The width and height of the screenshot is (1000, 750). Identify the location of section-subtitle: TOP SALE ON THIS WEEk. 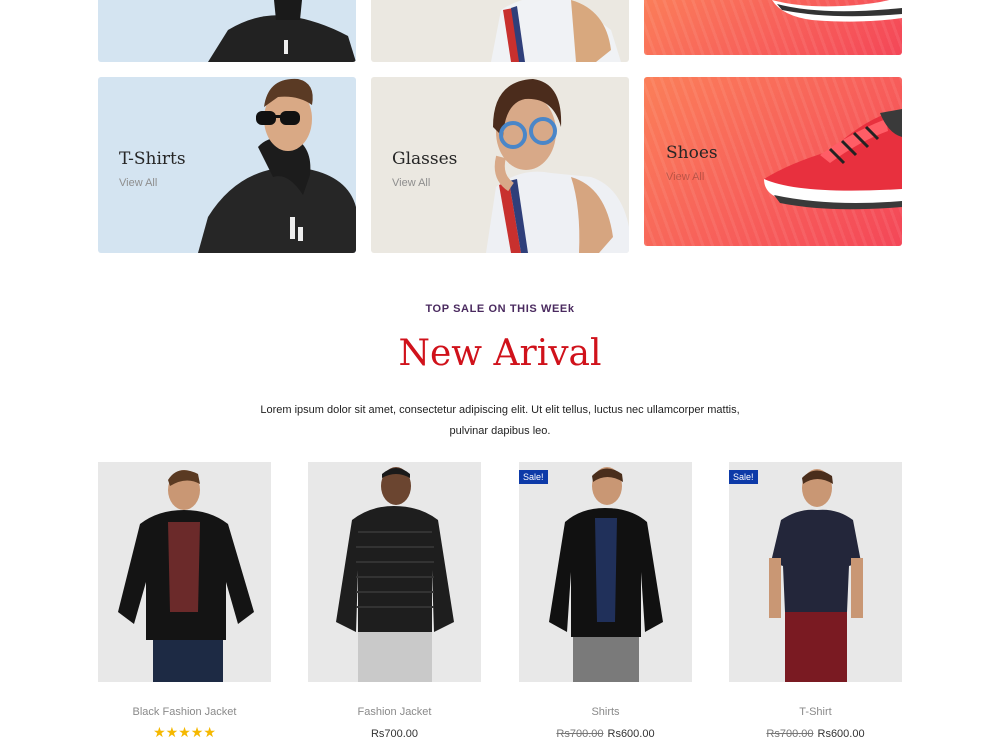
(500, 309).